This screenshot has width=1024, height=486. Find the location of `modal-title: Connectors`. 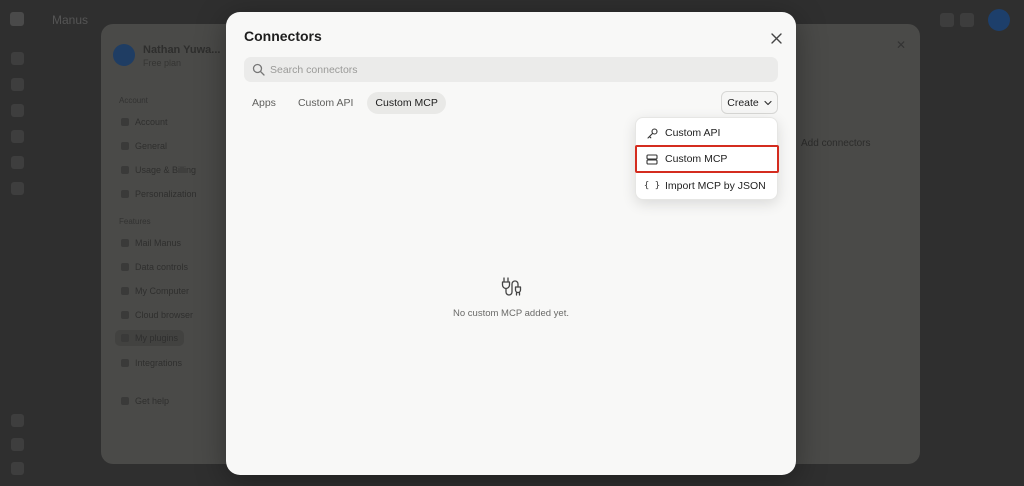

modal-title: Connectors is located at coordinates (283, 36).